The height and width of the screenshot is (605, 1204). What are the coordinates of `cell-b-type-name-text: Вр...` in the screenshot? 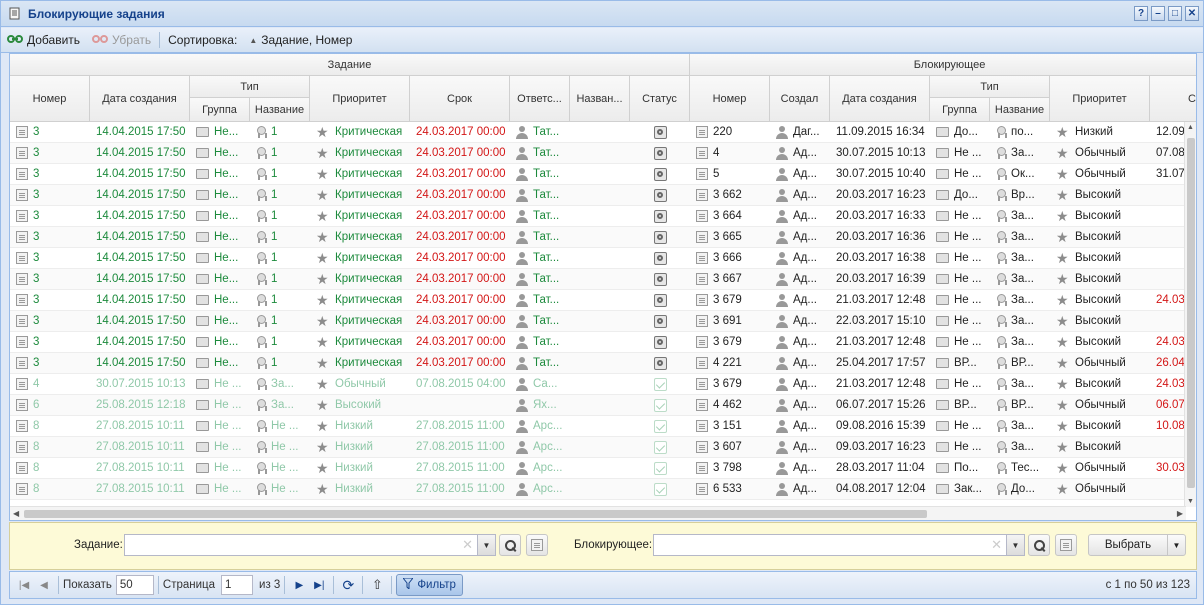 It's located at (1023, 195).